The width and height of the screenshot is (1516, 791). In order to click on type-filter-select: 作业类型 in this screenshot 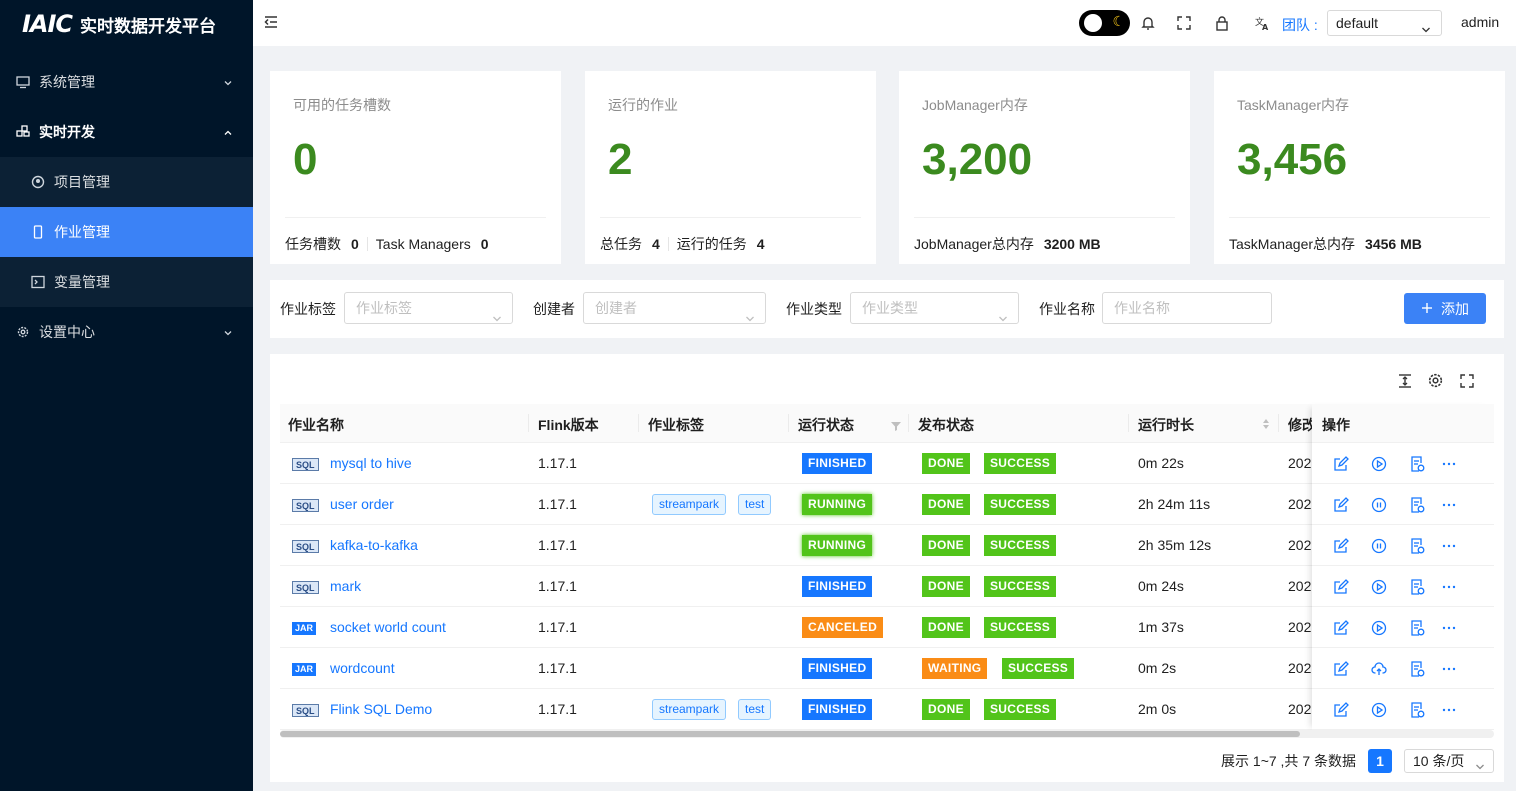, I will do `click(934, 308)`.